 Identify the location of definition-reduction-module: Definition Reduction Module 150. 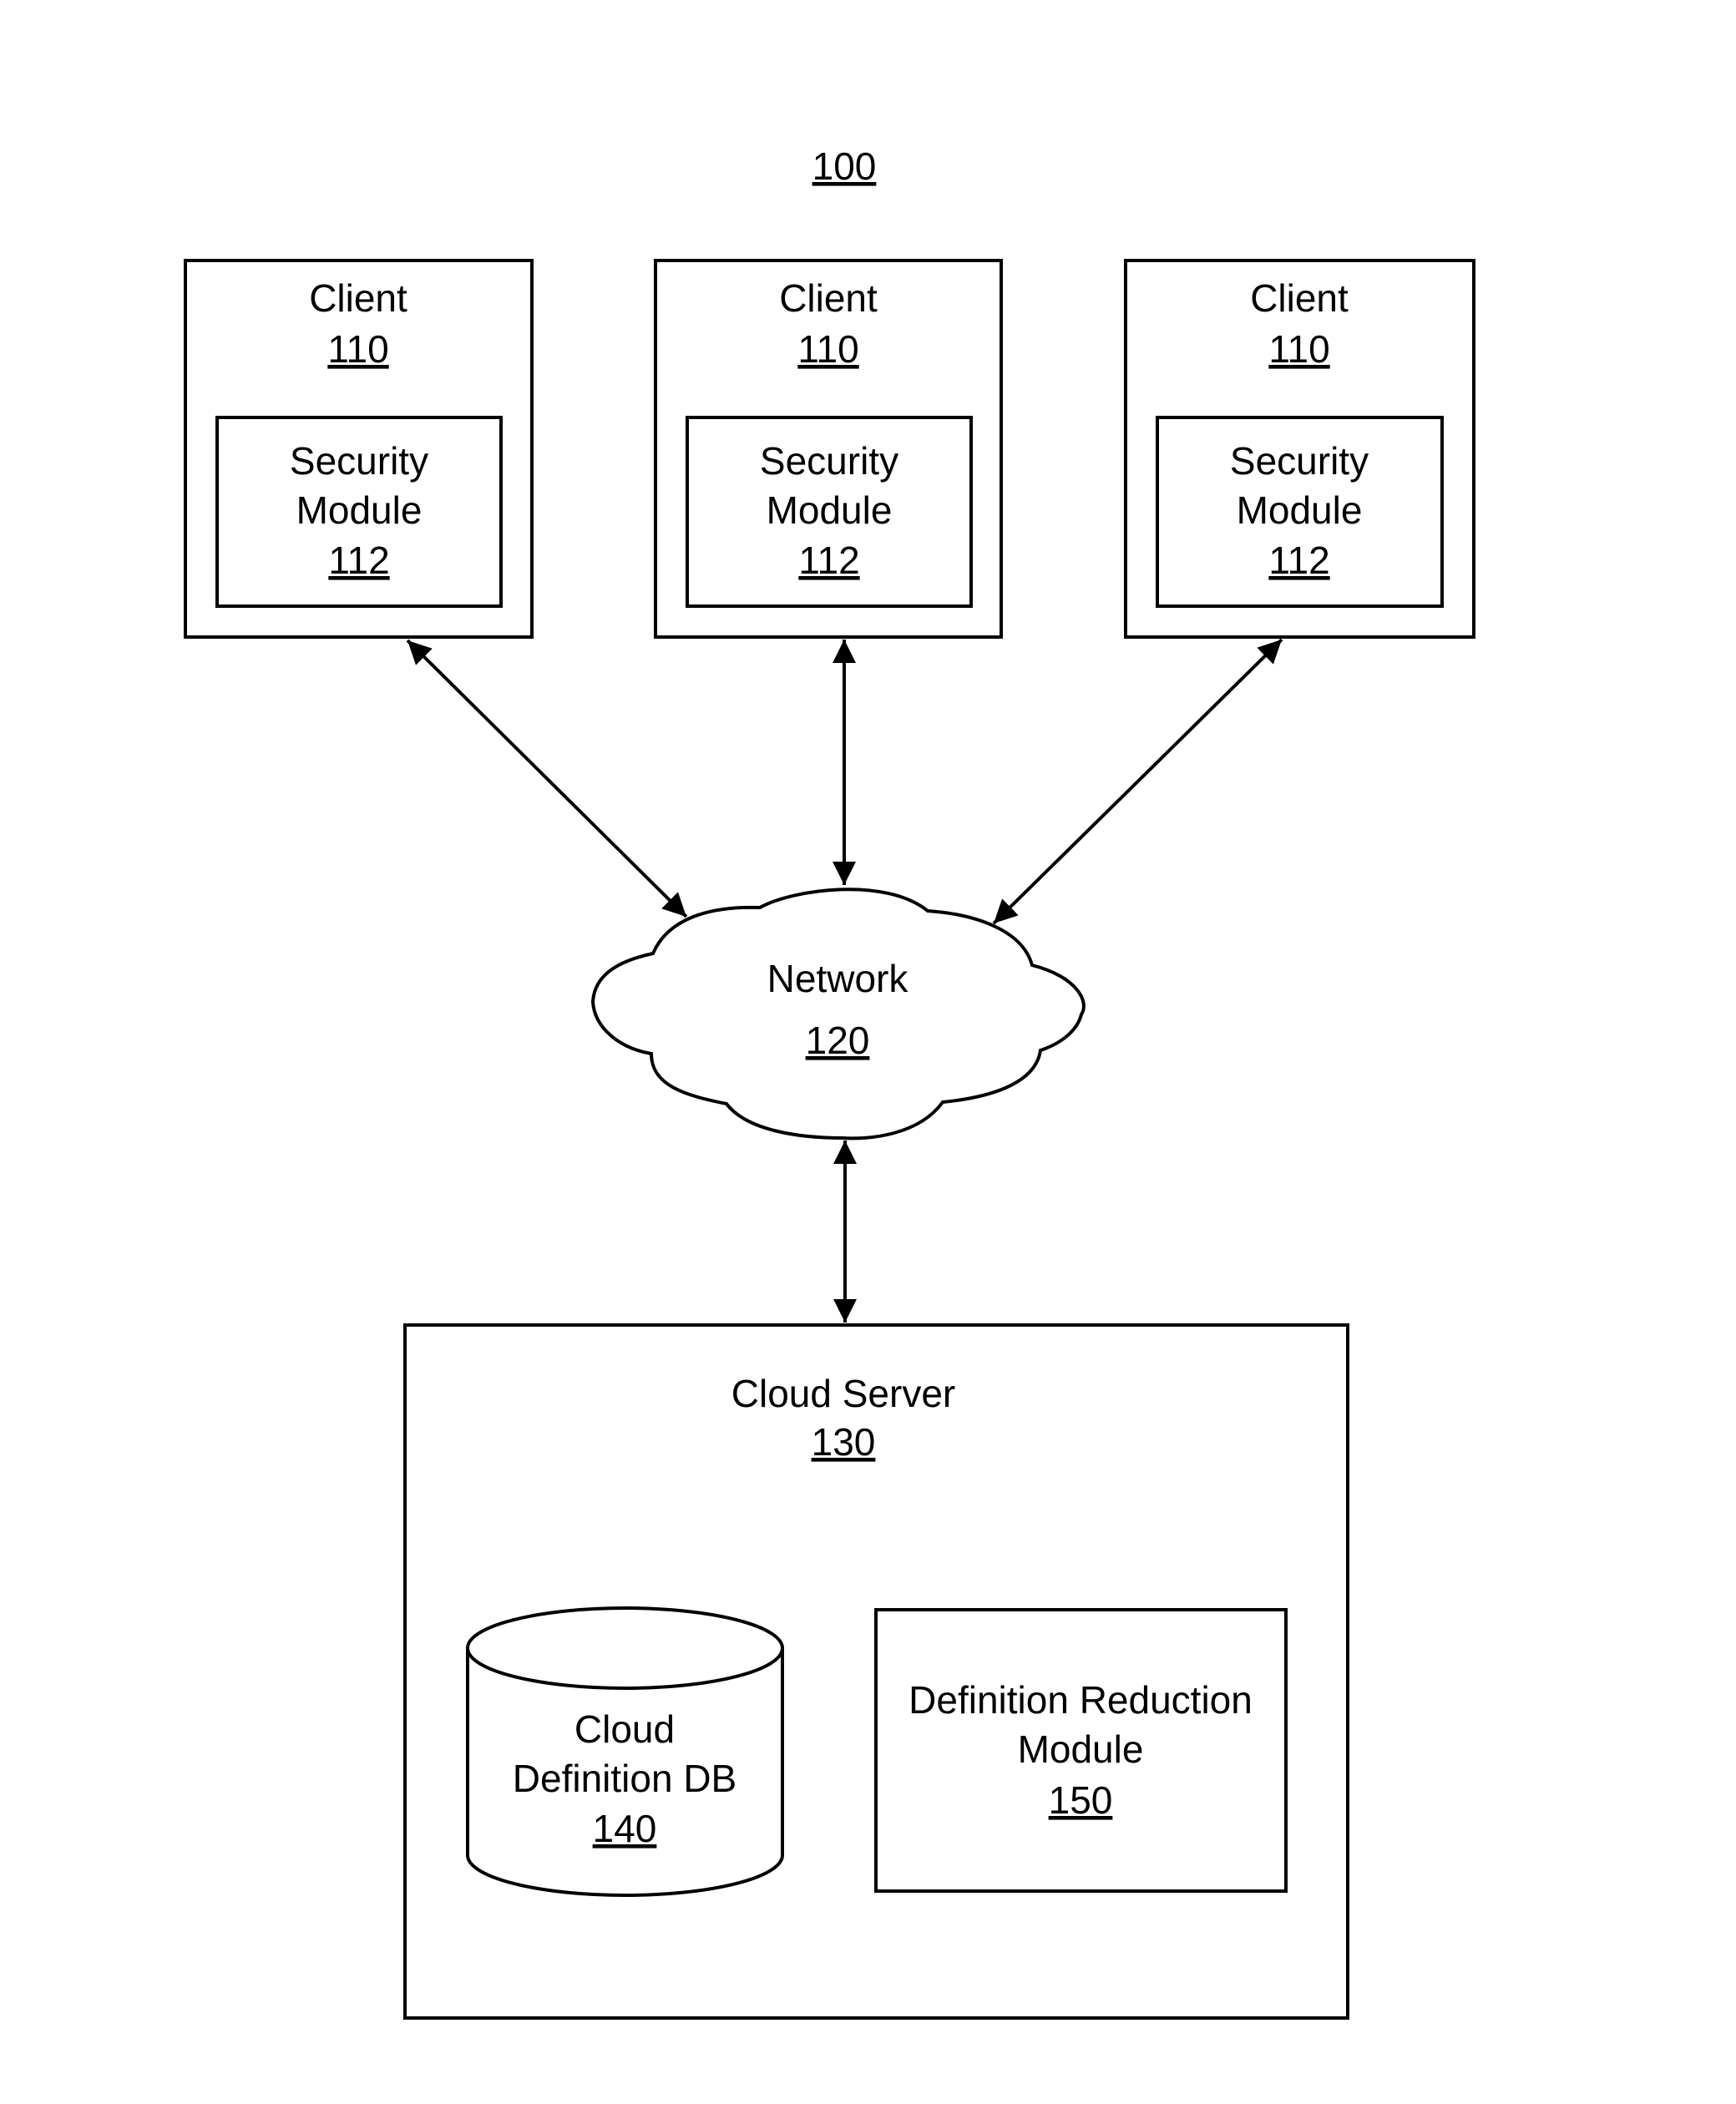
(1081, 1750).